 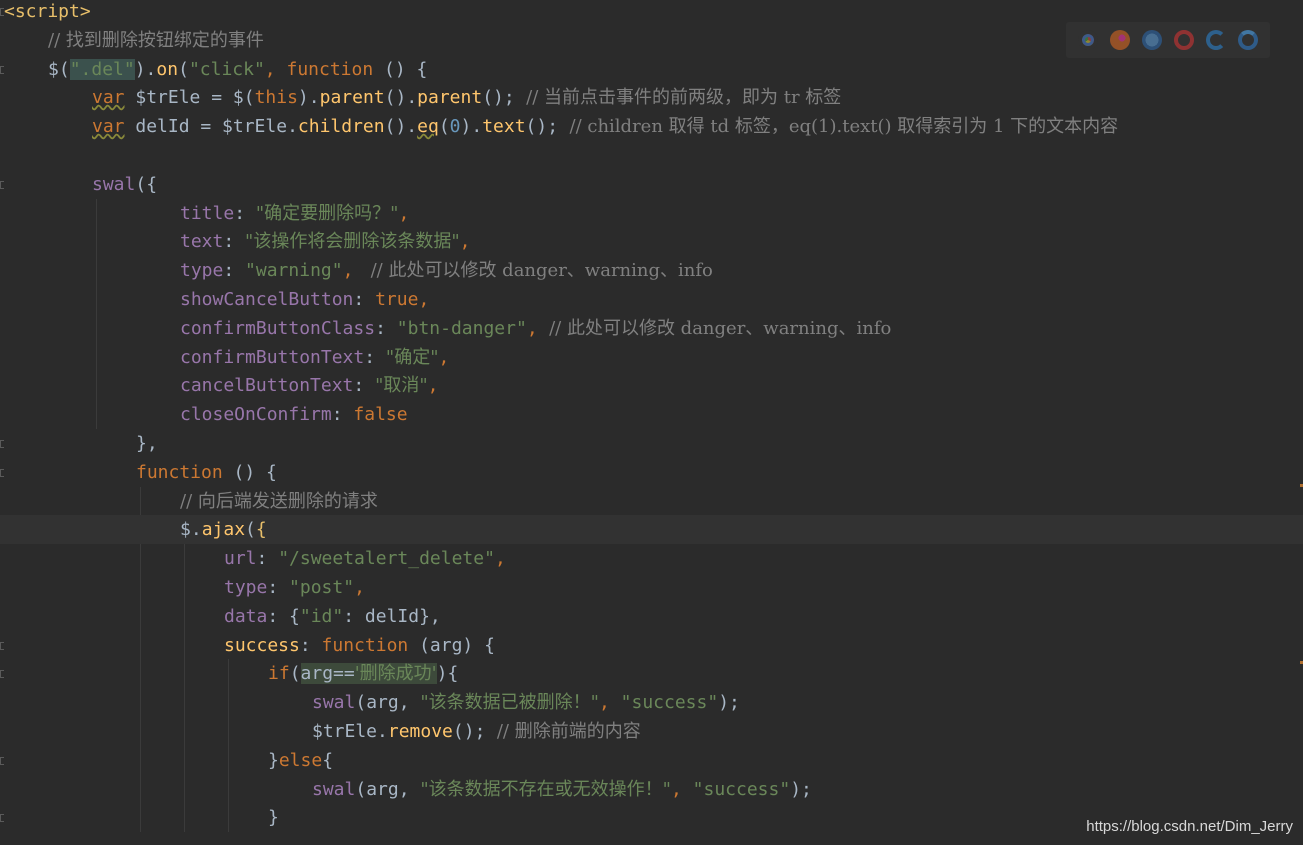 I want to click on code-line: }else{, so click(x=651, y=760).